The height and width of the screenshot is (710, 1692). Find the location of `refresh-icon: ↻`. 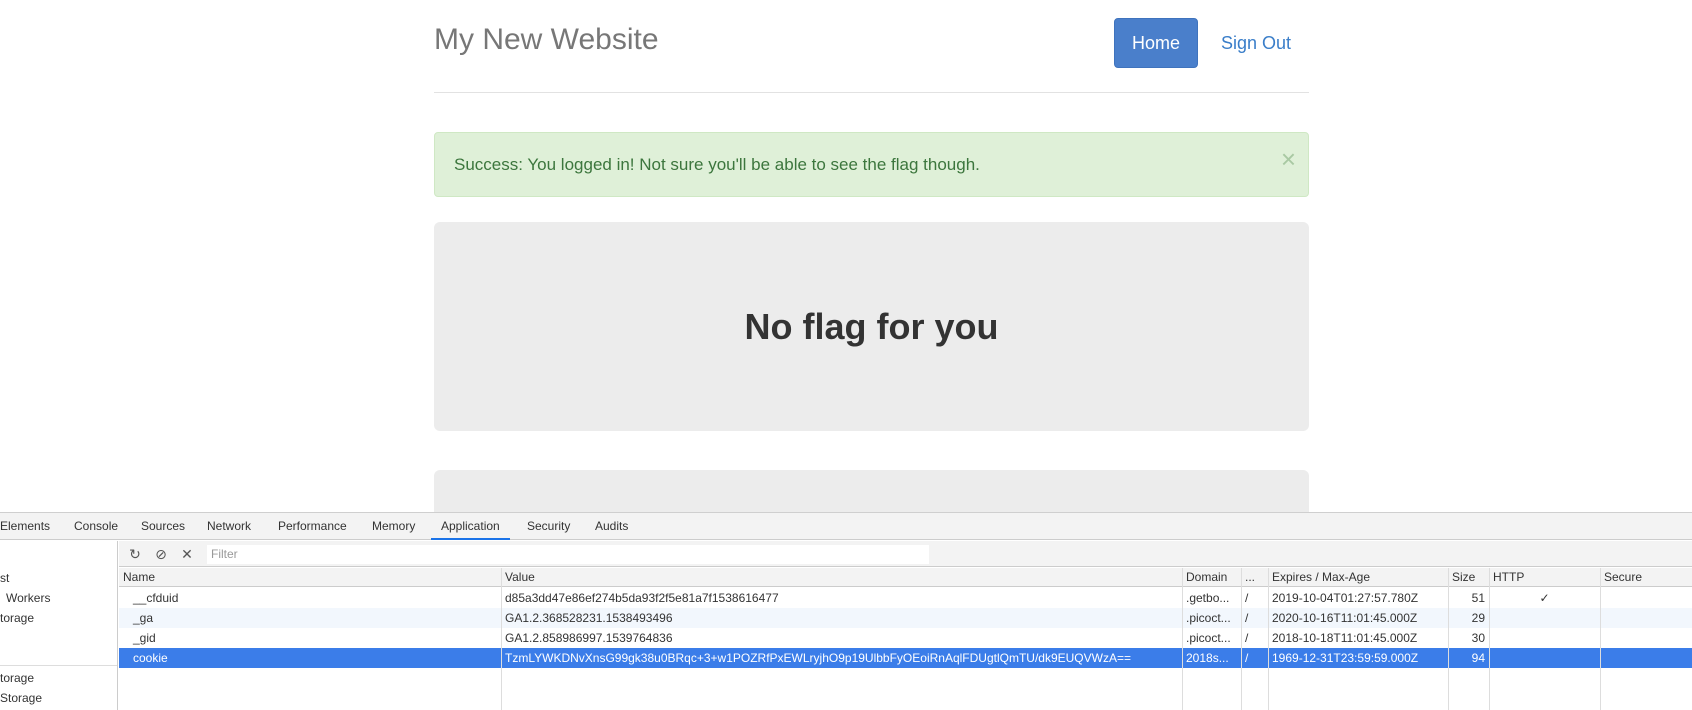

refresh-icon: ↻ is located at coordinates (135, 554).